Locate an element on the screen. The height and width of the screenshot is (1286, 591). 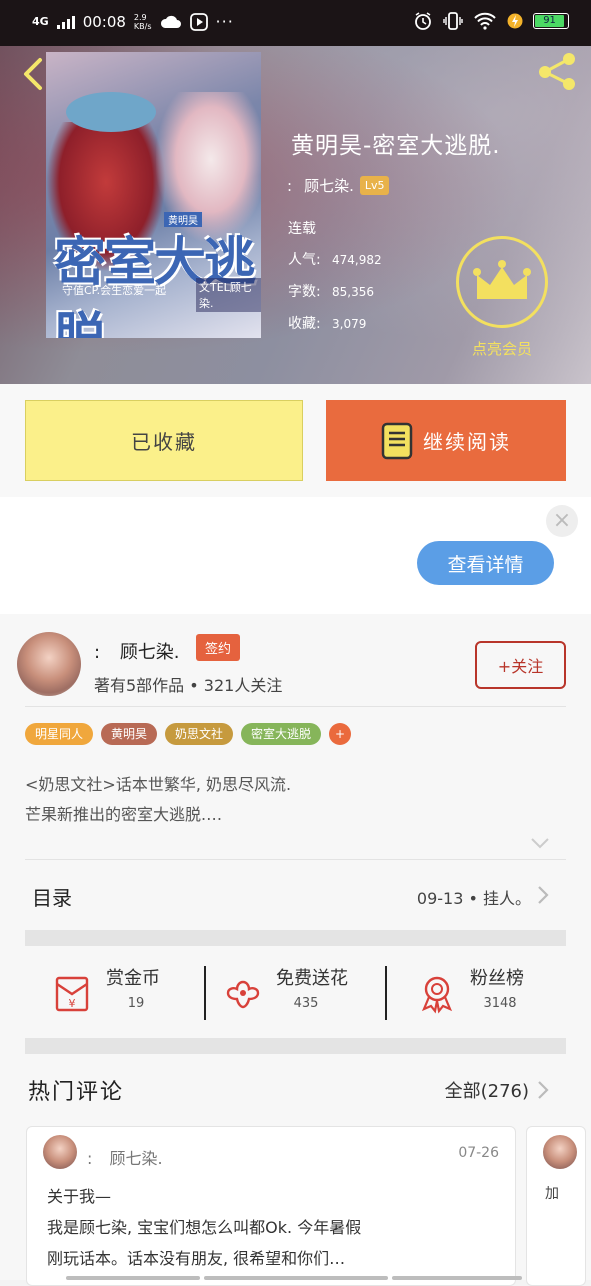
net-speed: 2.9 KB/s is located at coordinates (143, 22).